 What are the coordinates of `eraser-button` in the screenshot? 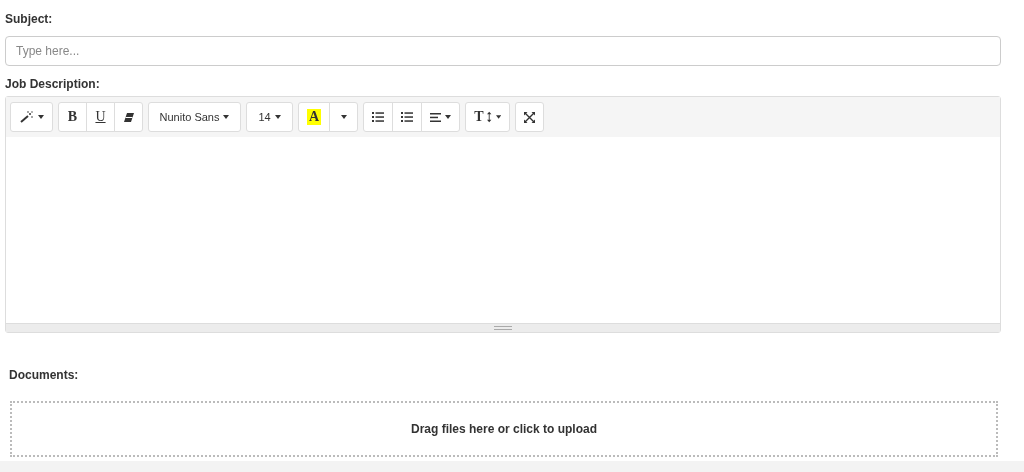 It's located at (128, 117).